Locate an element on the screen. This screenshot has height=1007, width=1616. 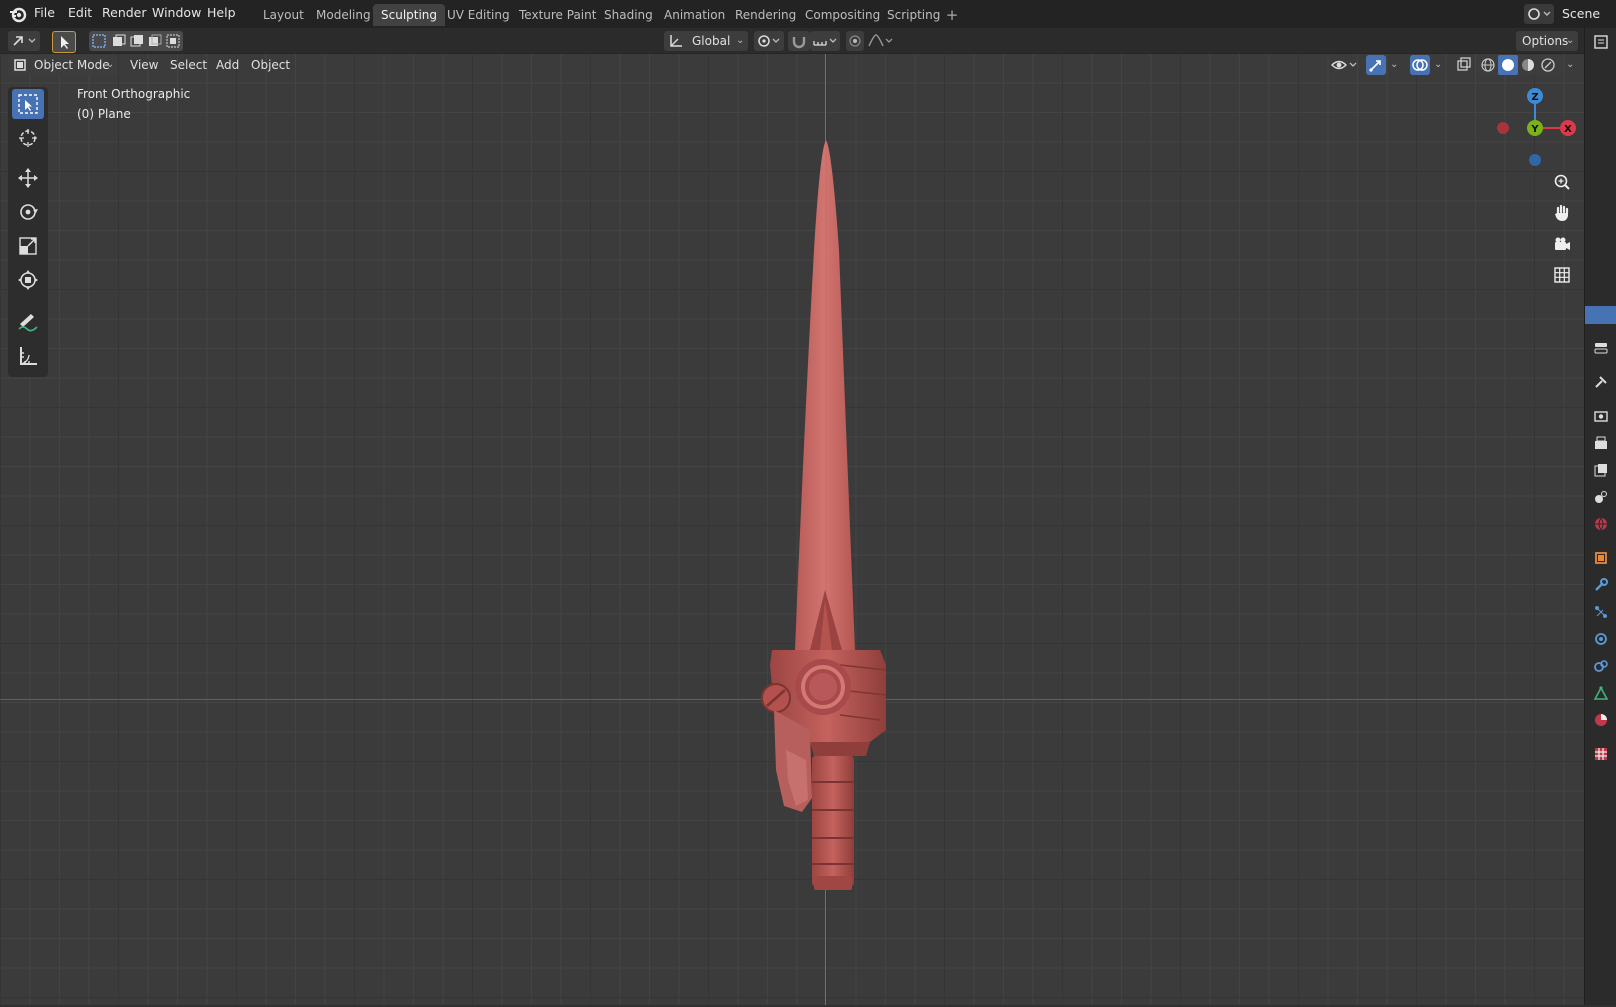
add-workspace-button: + is located at coordinates (952, 15).